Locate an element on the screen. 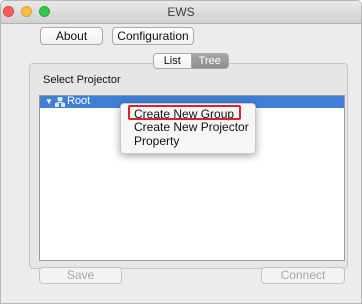 This screenshot has height=304, width=362. network-tree-icon is located at coordinates (60, 102).